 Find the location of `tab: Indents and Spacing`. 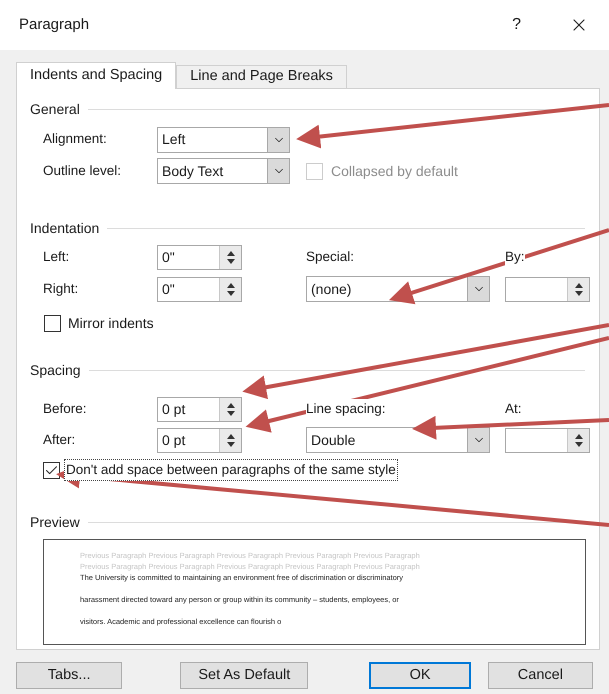

tab: Indents and Spacing is located at coordinates (96, 75).